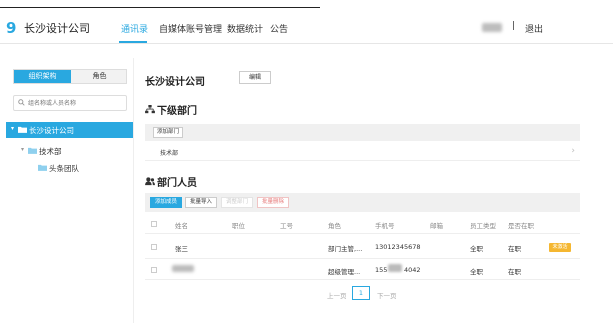 The width and height of the screenshot is (613, 323). Describe the element at coordinates (492, 27) in the screenshot. I see `user-name-redacted` at that location.